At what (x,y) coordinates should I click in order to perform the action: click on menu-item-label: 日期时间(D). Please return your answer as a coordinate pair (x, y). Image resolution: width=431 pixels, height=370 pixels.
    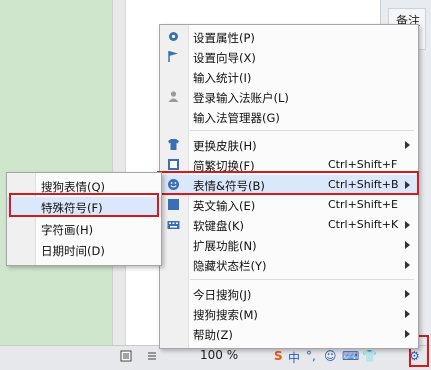
    Looking at the image, I should click on (73, 251).